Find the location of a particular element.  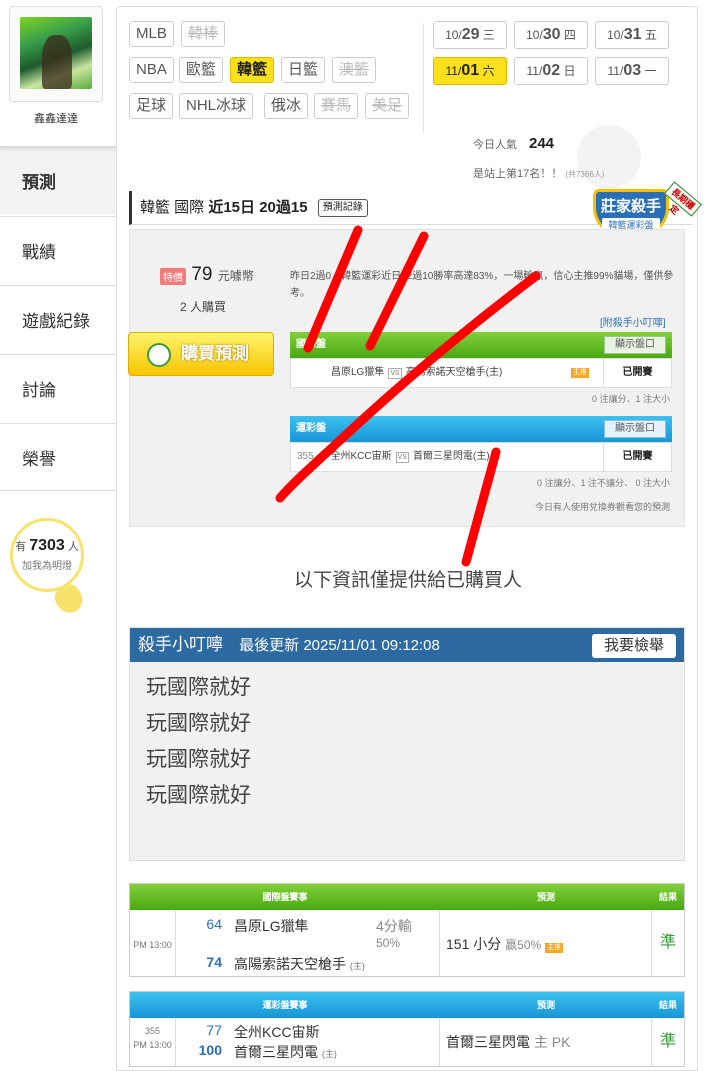

record-value: 20過15 is located at coordinates (283, 207).